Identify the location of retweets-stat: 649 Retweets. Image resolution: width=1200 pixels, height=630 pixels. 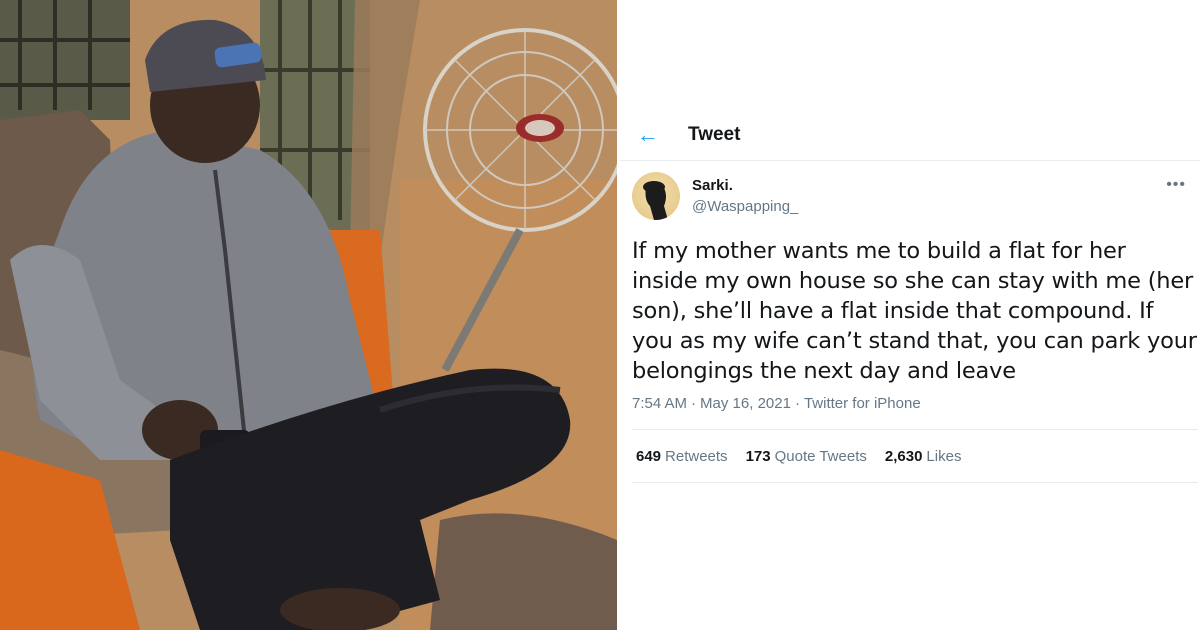
(682, 456).